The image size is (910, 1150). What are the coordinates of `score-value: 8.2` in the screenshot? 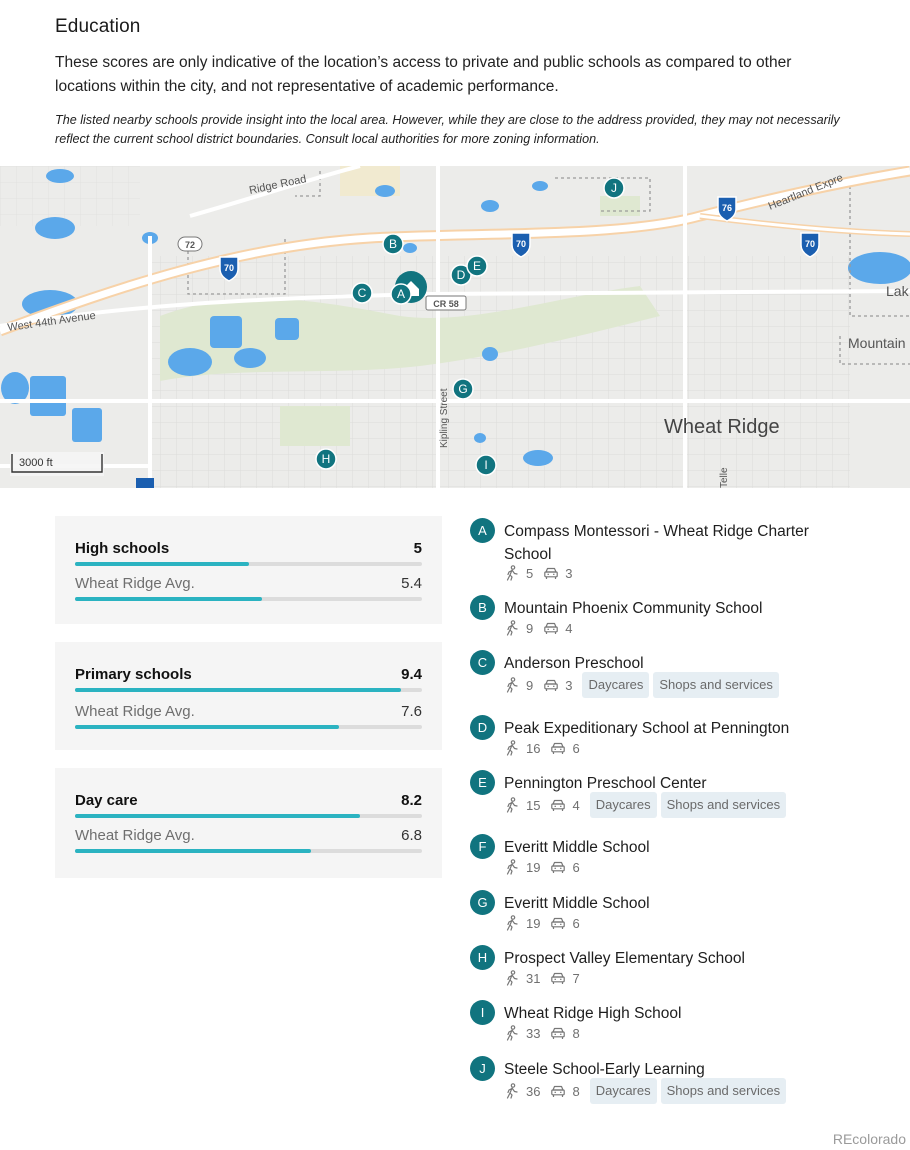 It's located at (411, 800).